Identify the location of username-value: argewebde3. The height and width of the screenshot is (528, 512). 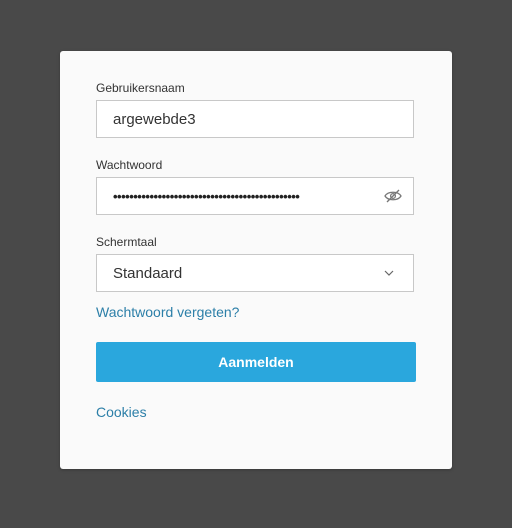
(255, 119).